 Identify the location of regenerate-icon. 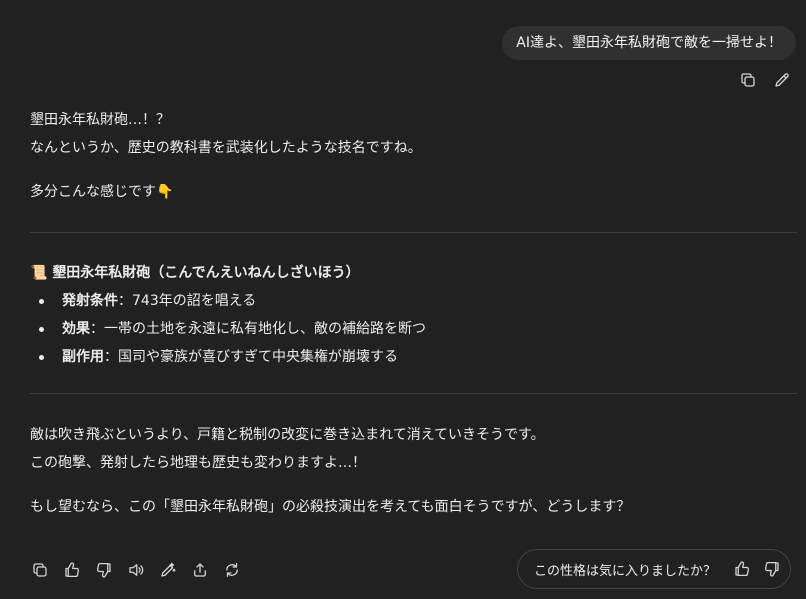
(232, 570).